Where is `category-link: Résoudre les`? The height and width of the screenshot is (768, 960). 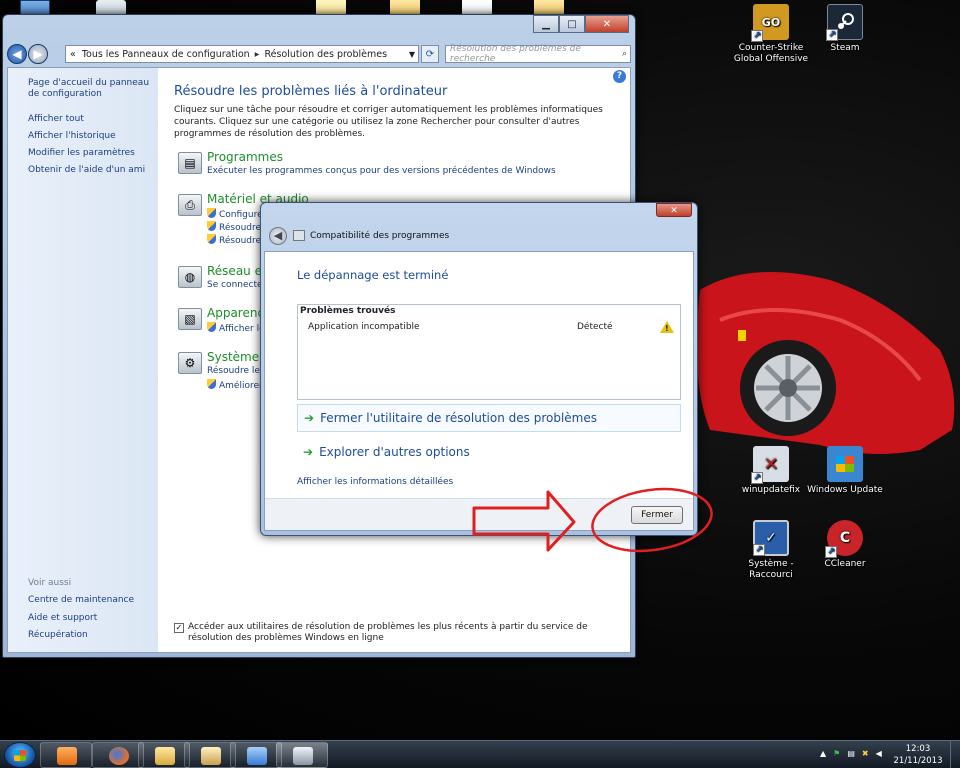
category-link: Résoudre les is located at coordinates (236, 371).